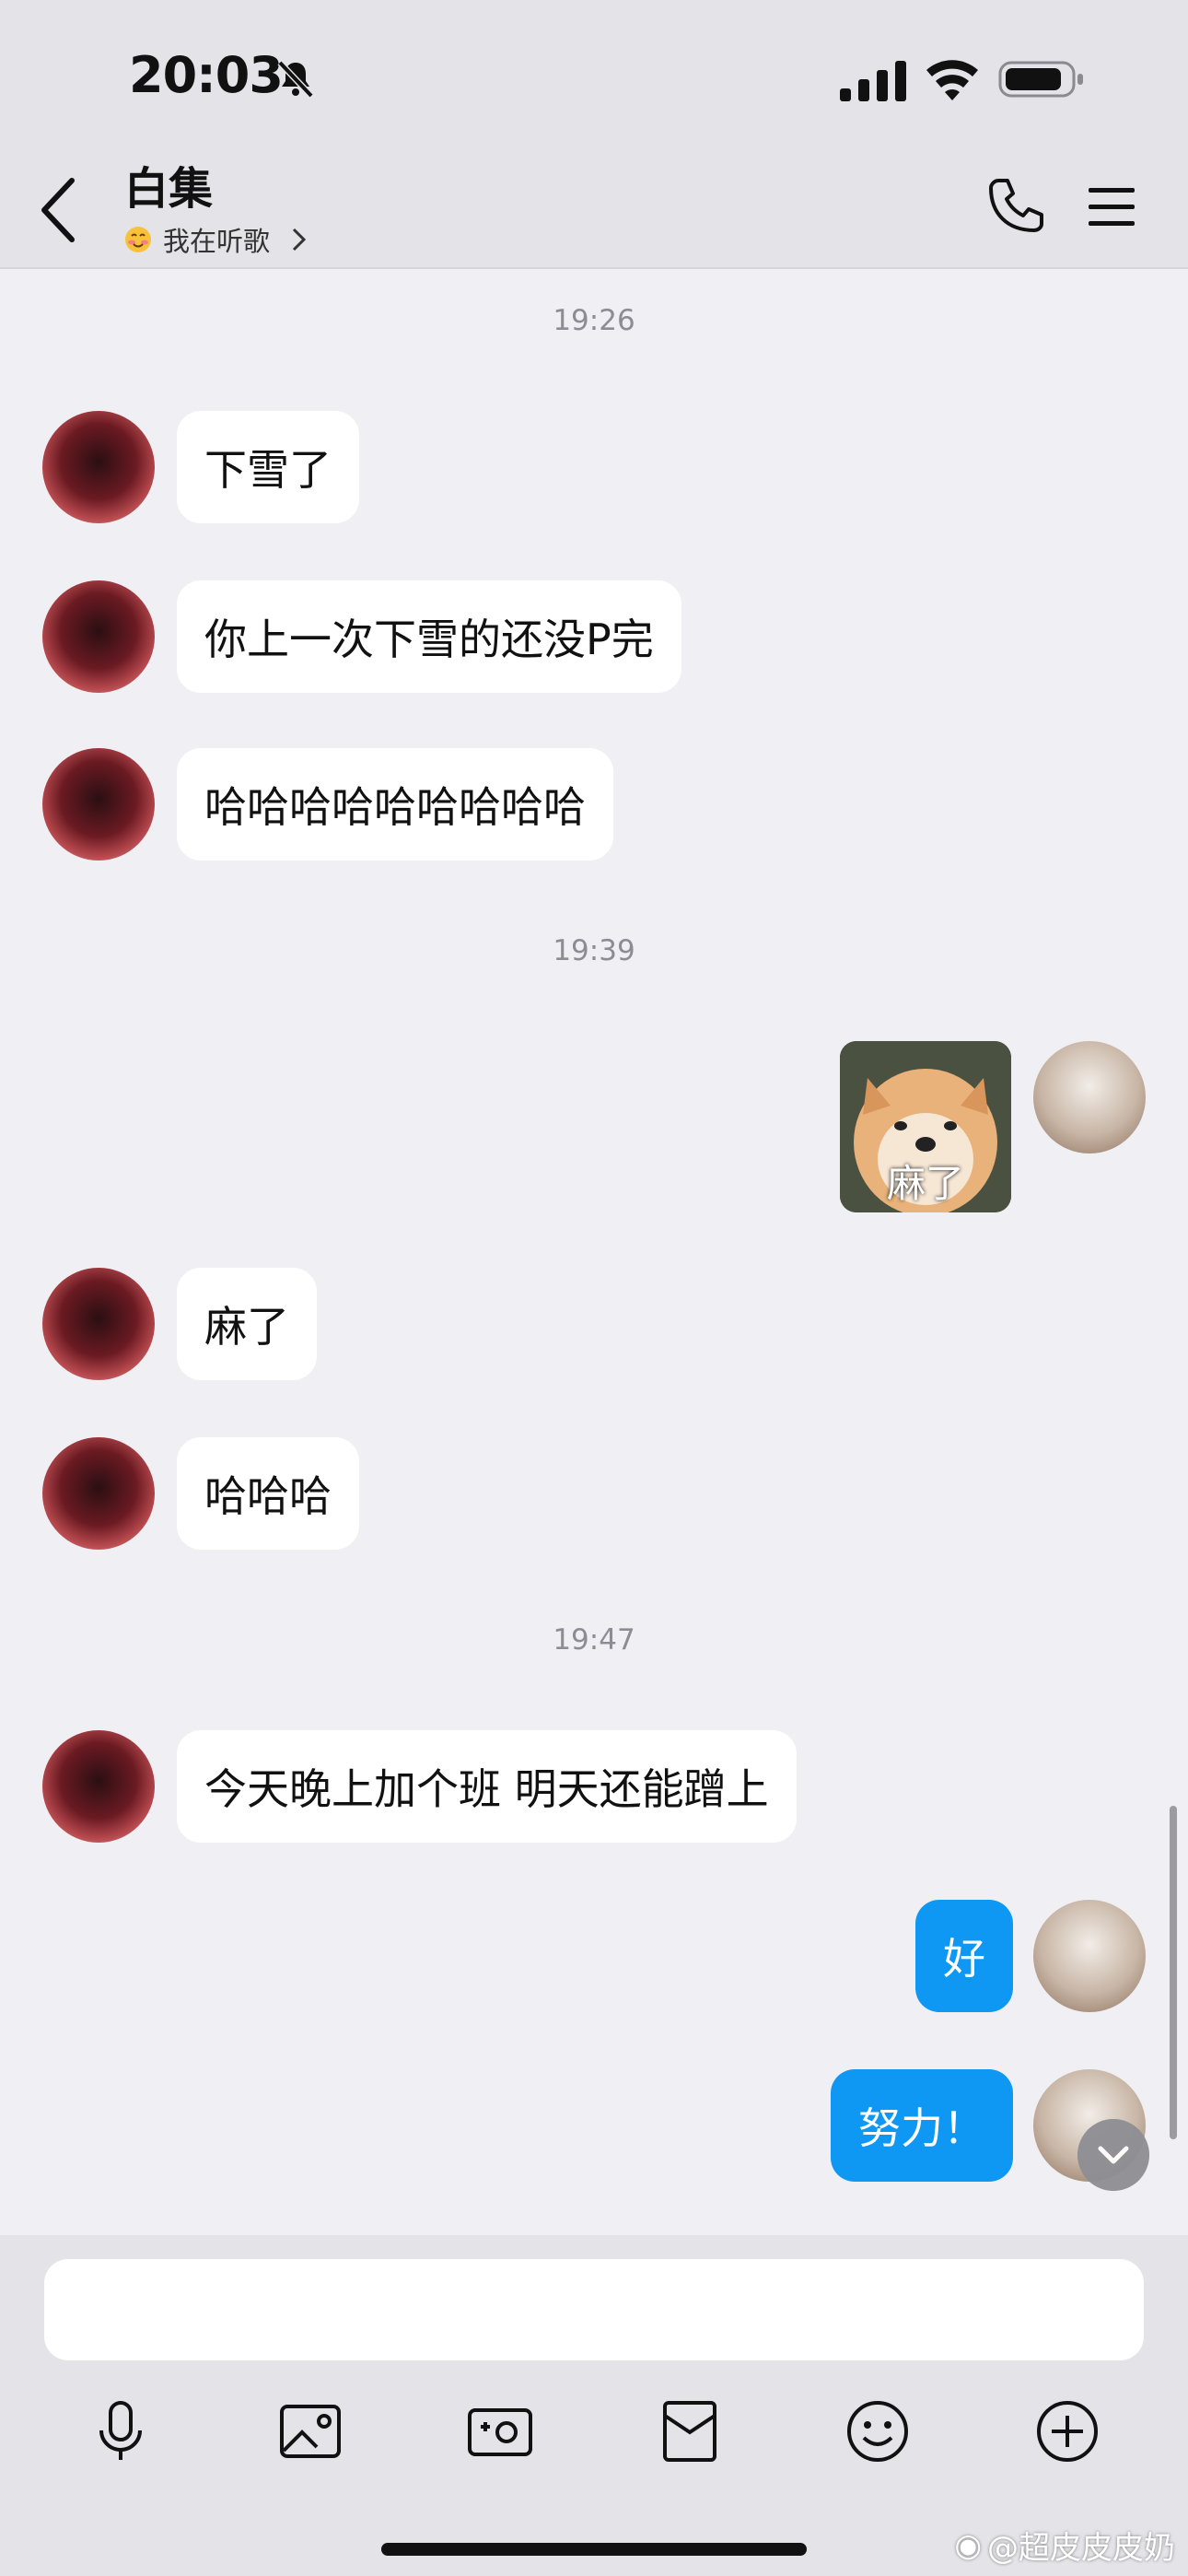 The width and height of the screenshot is (1188, 2576). I want to click on status-line: 我在听歌, so click(216, 239).